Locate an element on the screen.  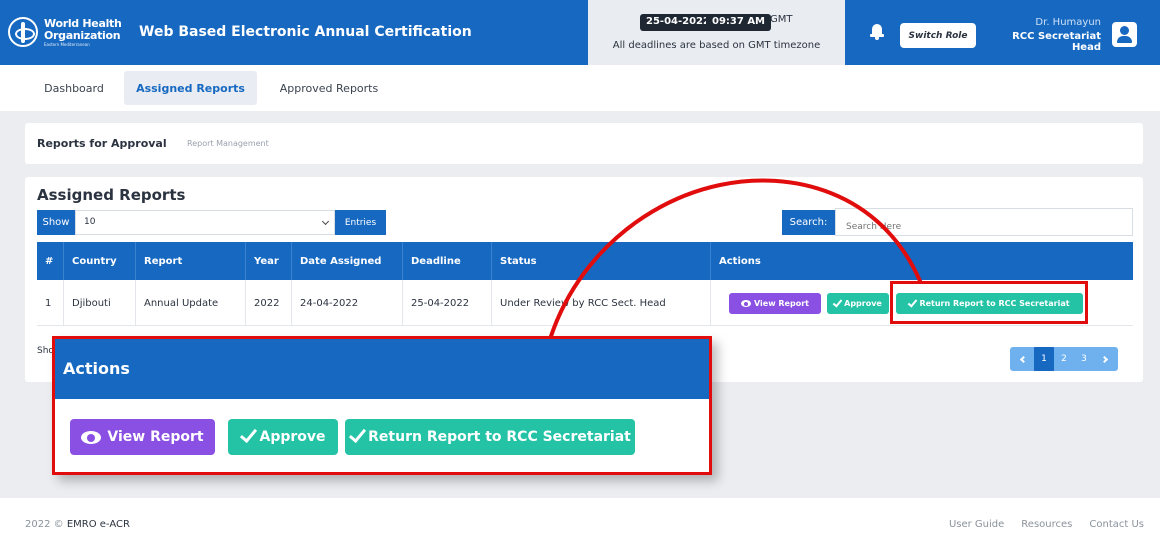
callout-header: Actions is located at coordinates (382, 369).